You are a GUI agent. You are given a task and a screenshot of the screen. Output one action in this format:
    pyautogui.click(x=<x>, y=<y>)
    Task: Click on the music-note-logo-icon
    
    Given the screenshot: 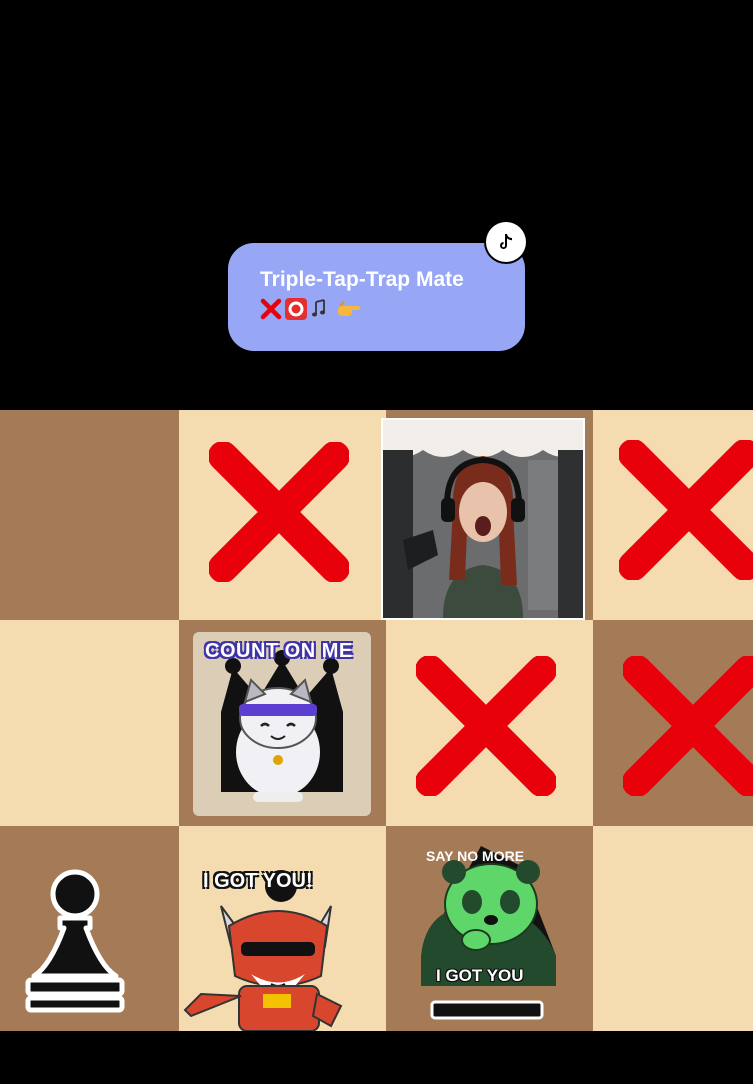 What is the action you would take?
    pyautogui.click(x=506, y=241)
    